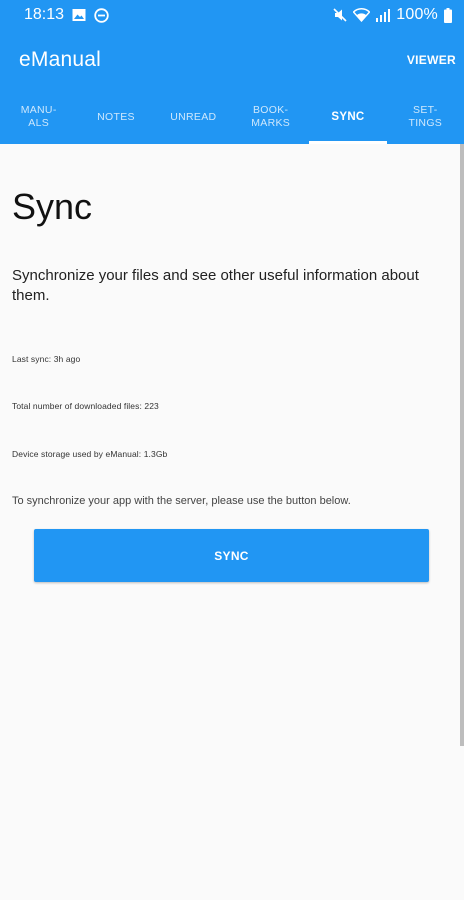 Image resolution: width=464 pixels, height=900 pixels. What do you see at coordinates (52, 206) in the screenshot?
I see `page-title: Sync` at bounding box center [52, 206].